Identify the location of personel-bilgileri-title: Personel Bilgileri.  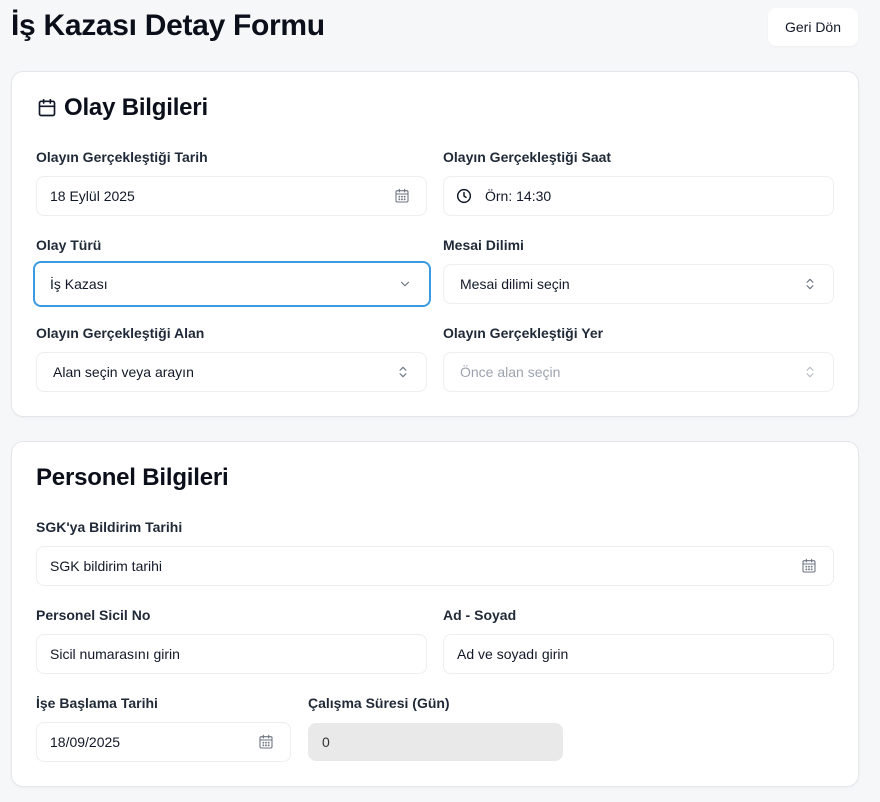
(132, 477).